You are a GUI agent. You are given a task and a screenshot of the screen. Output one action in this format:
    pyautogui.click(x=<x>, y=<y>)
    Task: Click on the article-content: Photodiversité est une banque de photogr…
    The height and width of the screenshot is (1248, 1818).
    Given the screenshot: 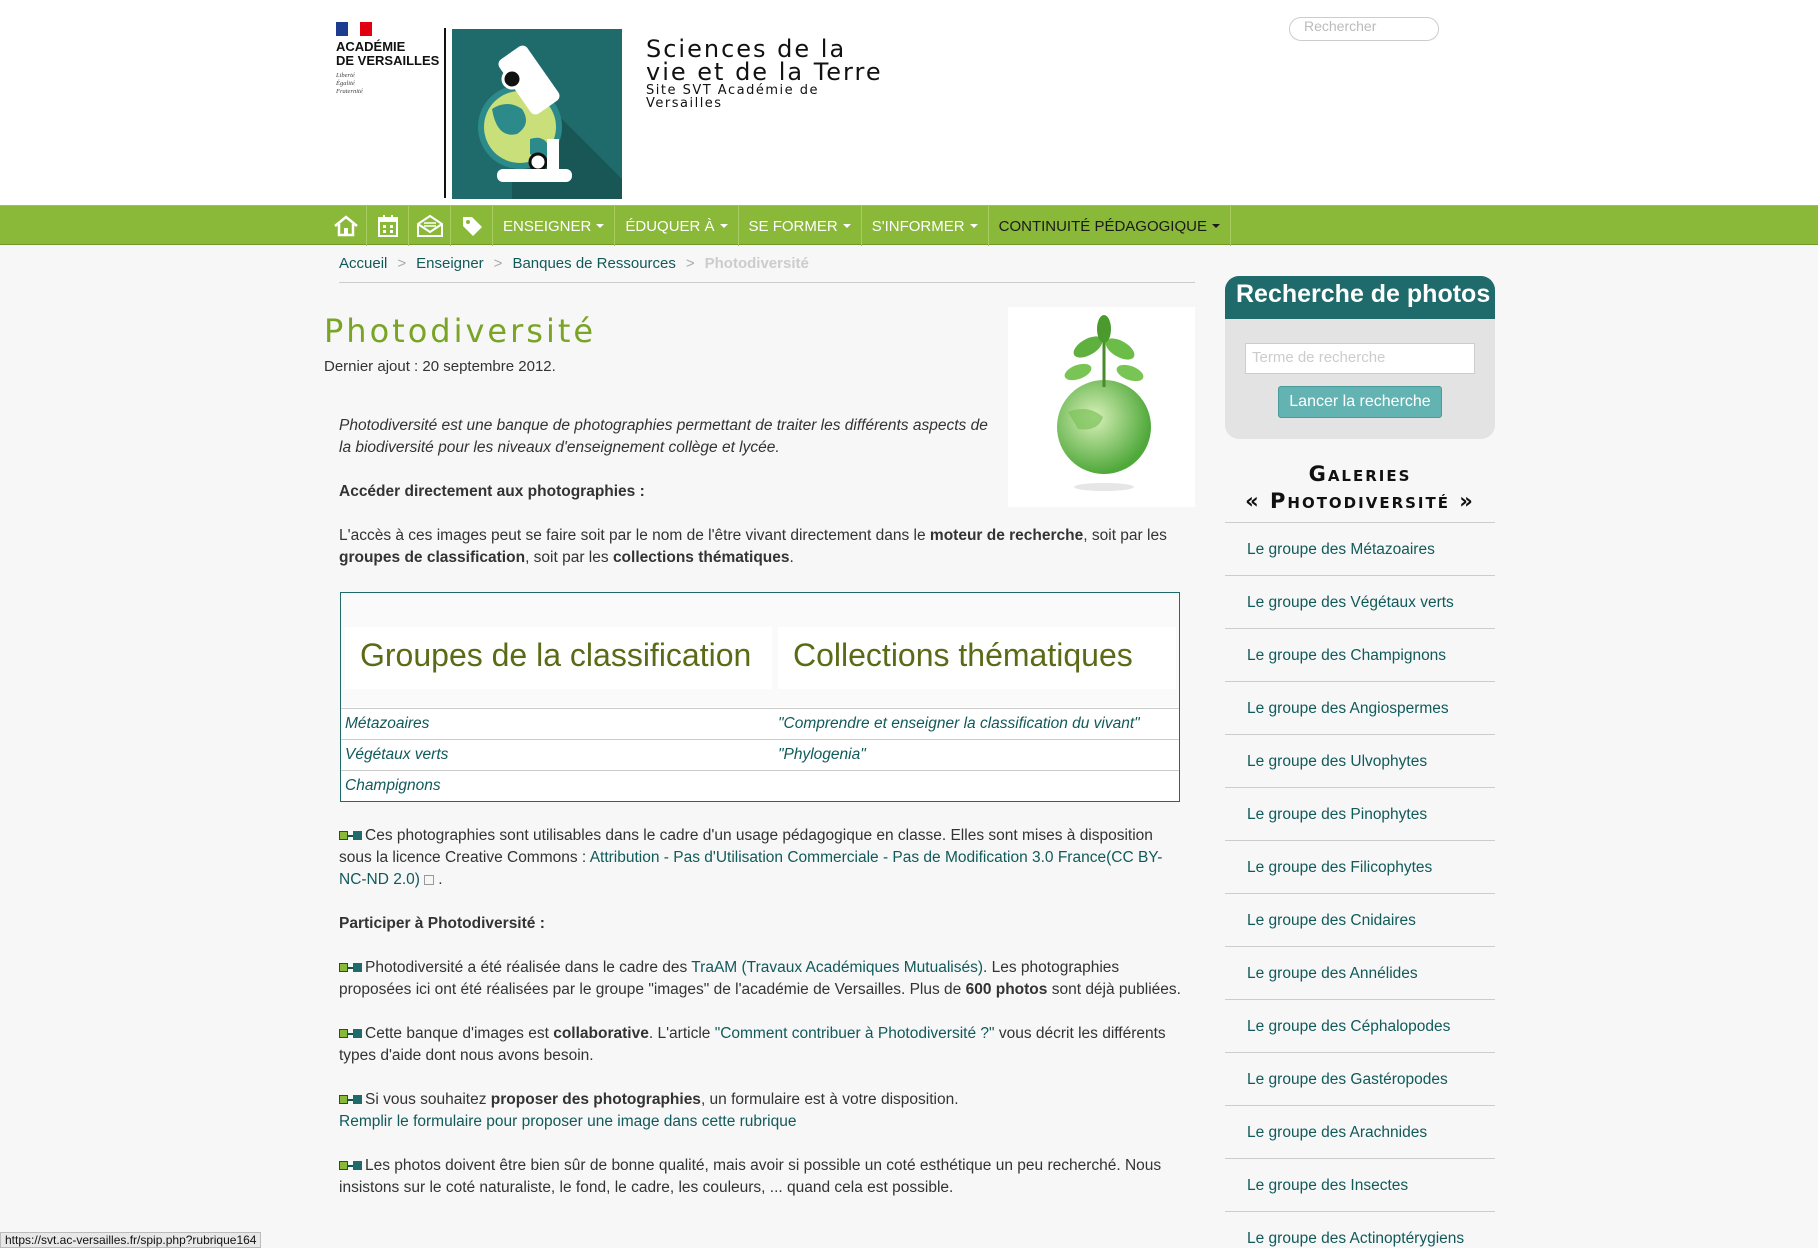 What is the action you would take?
    pyautogui.click(x=761, y=503)
    